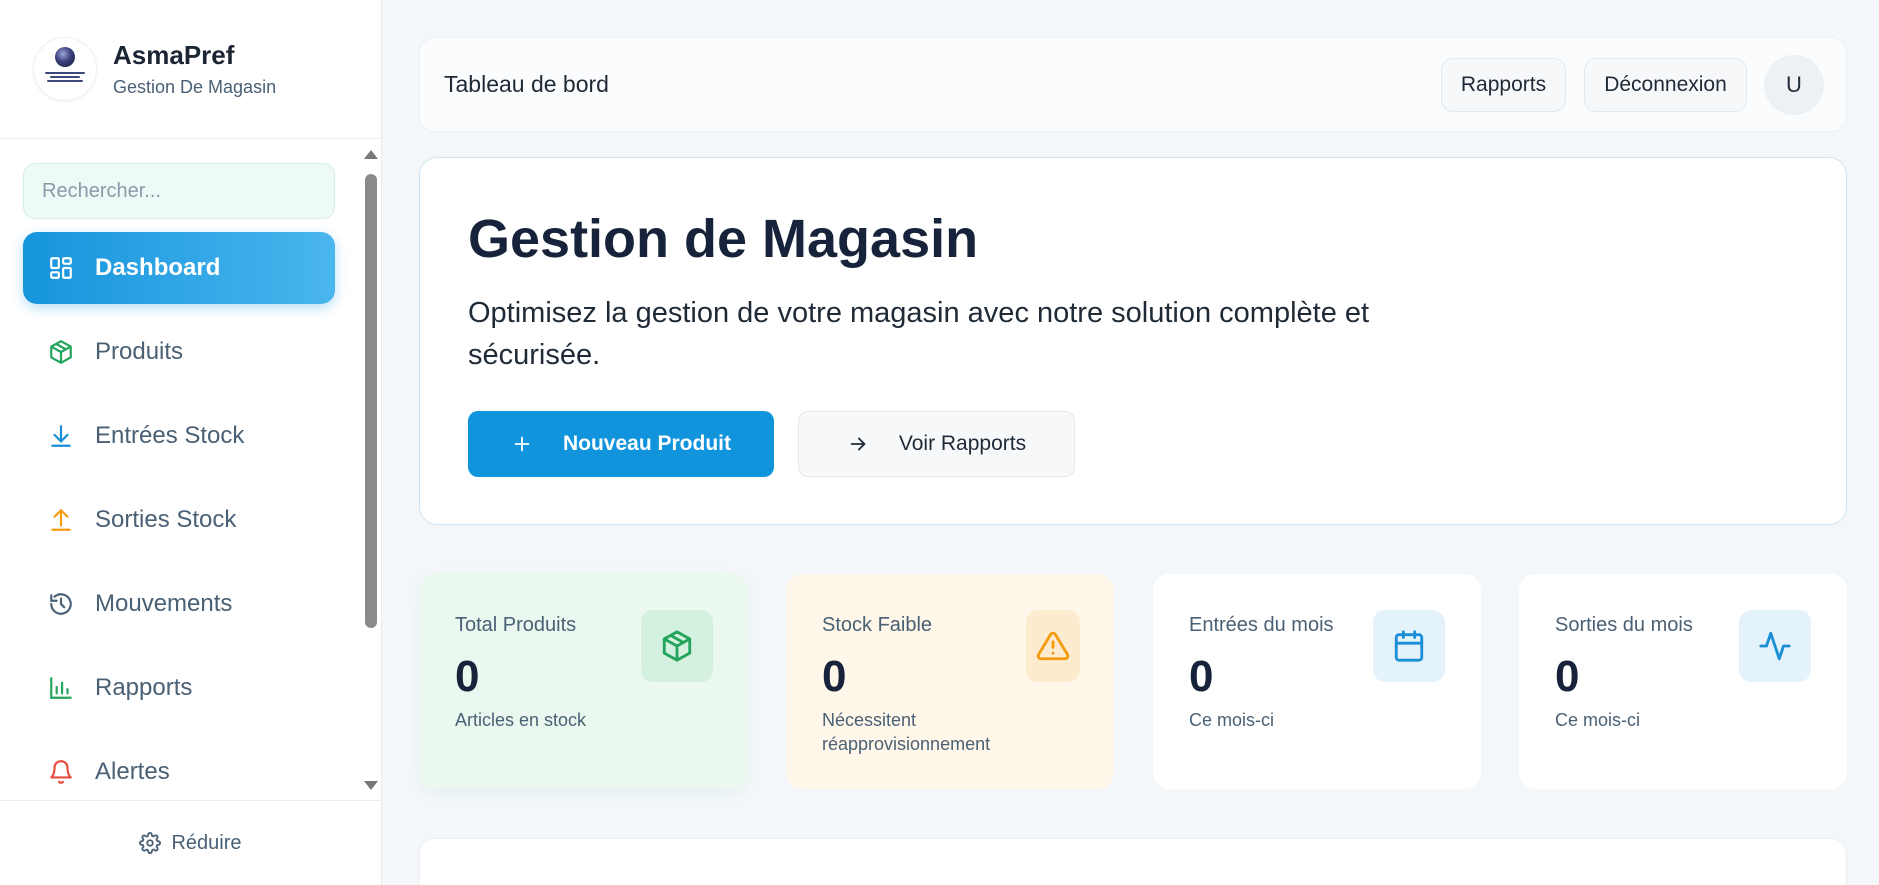 This screenshot has width=1879, height=885. I want to click on gear-icon, so click(150, 843).